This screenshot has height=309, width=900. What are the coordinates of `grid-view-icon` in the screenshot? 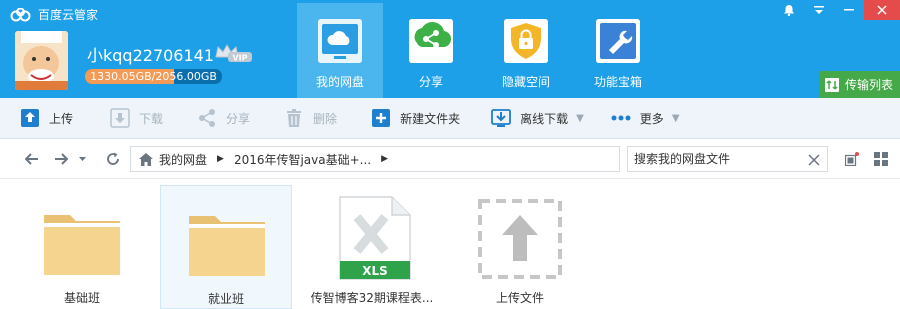 It's located at (881, 159).